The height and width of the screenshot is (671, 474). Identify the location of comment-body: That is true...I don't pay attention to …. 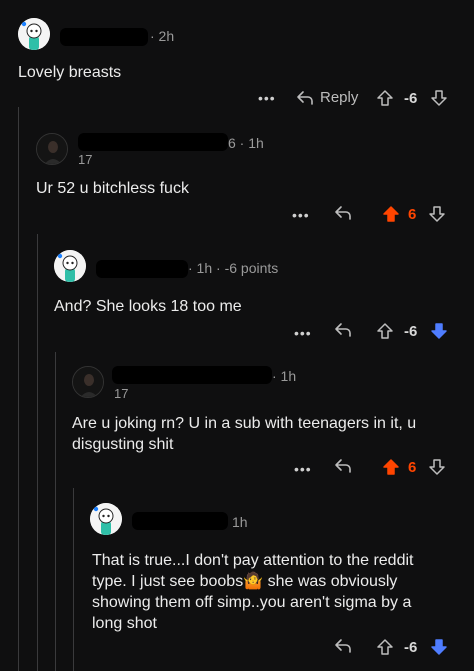
(252, 592).